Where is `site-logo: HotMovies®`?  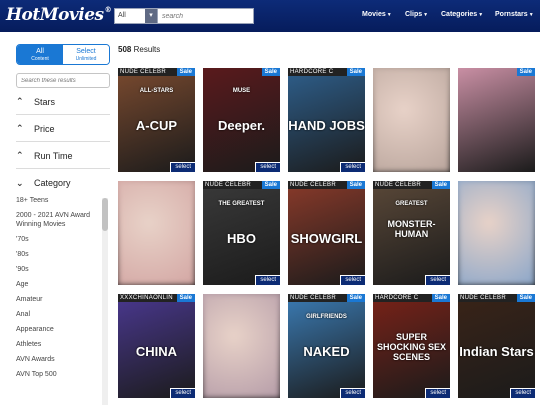 site-logo: HotMovies® is located at coordinates (59, 15).